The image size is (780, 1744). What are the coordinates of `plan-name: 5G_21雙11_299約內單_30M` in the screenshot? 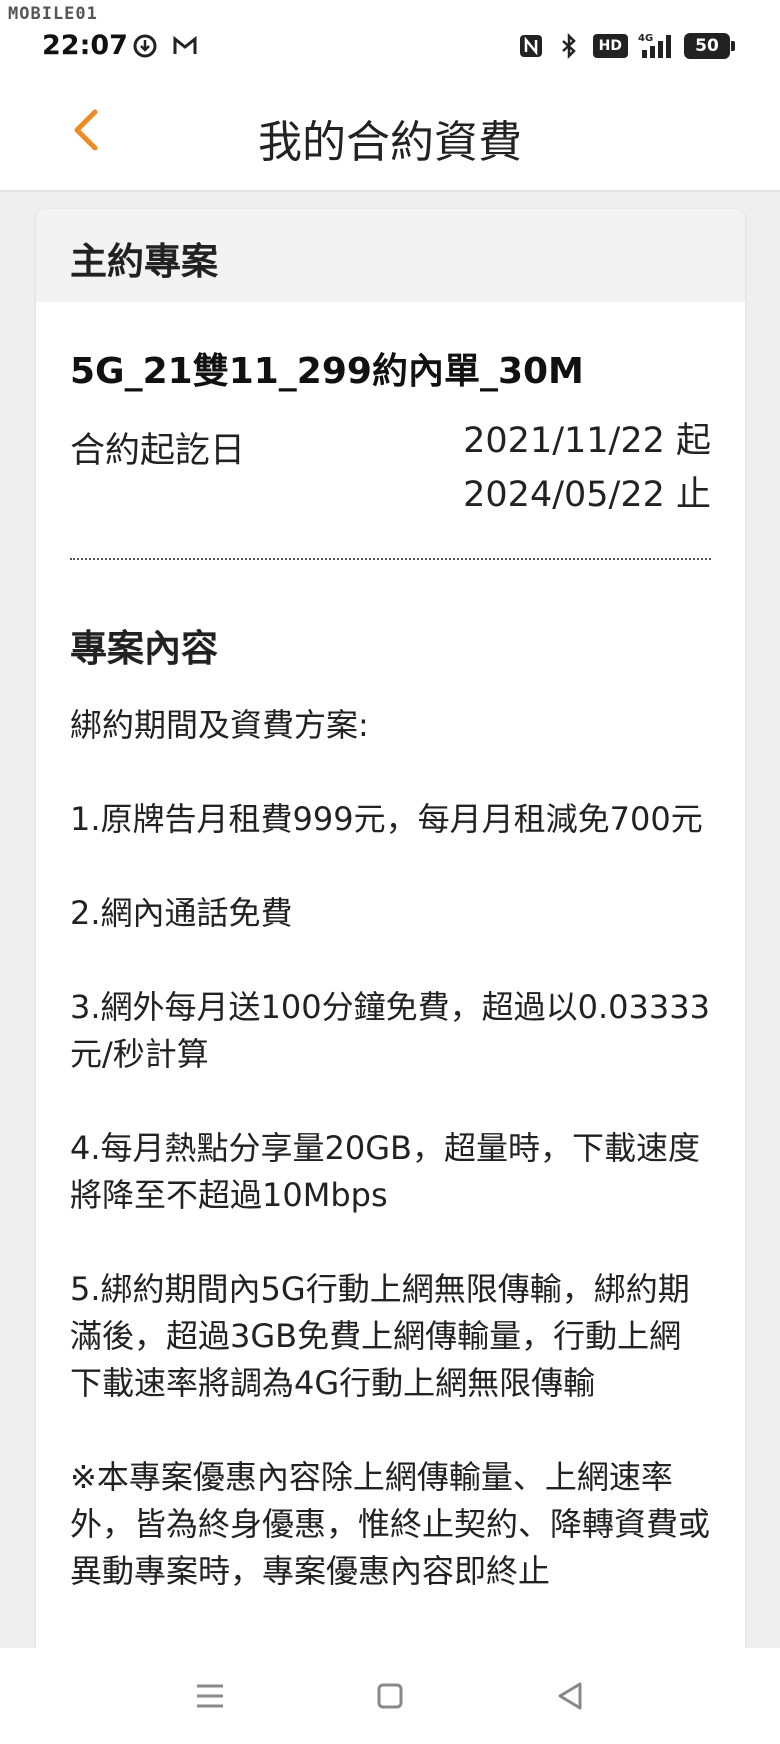 It's located at (327, 371).